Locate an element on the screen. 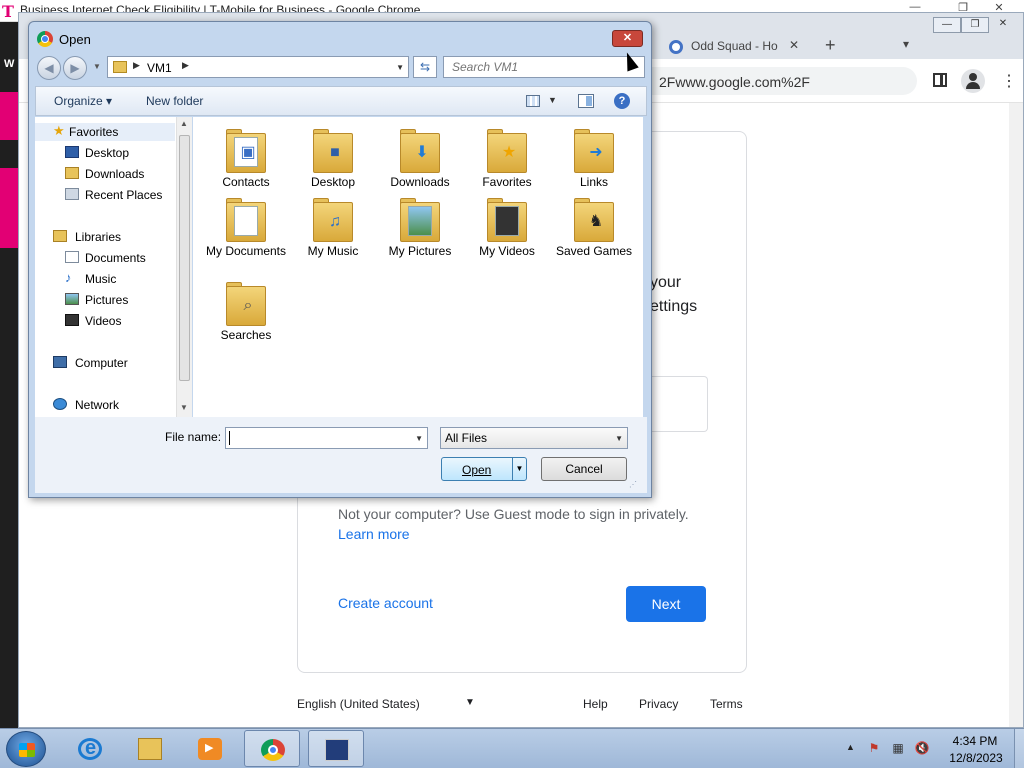 This screenshot has width=1024, height=768. desktop-icon is located at coordinates (72, 152).